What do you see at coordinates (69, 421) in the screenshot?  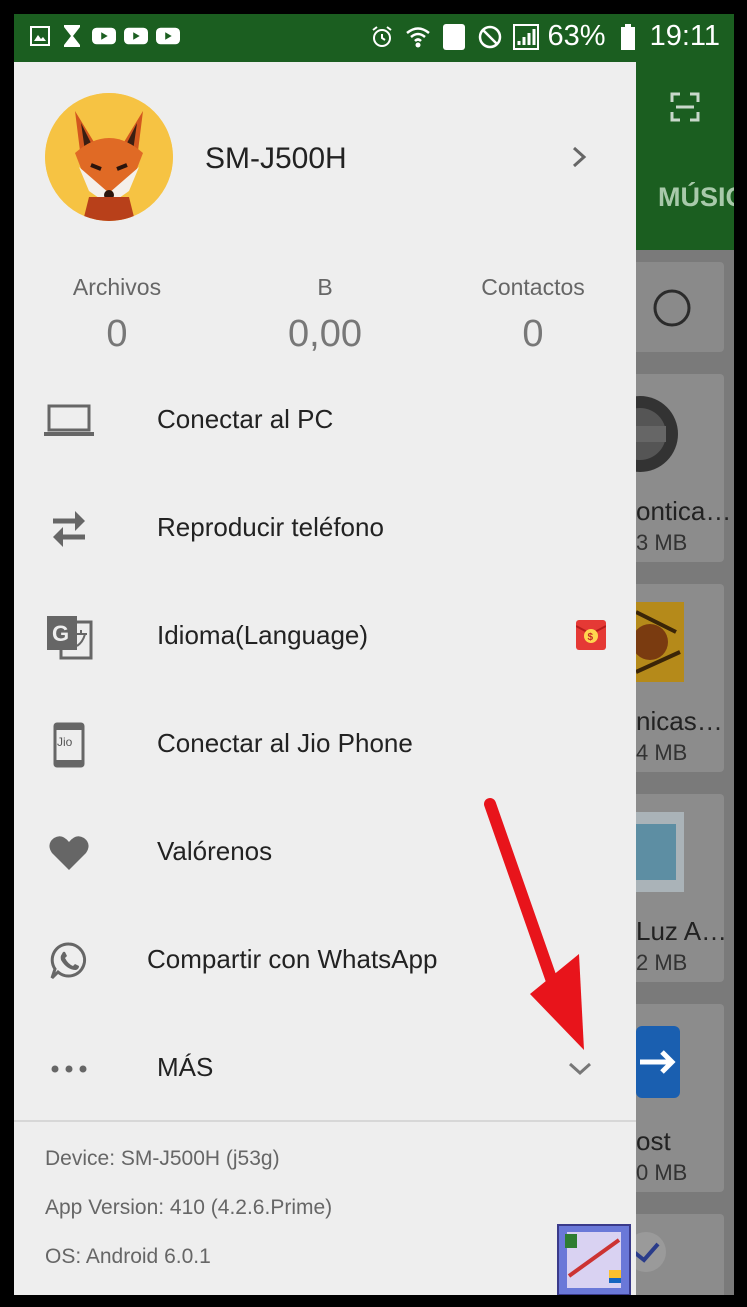 I see `laptop-icon` at bounding box center [69, 421].